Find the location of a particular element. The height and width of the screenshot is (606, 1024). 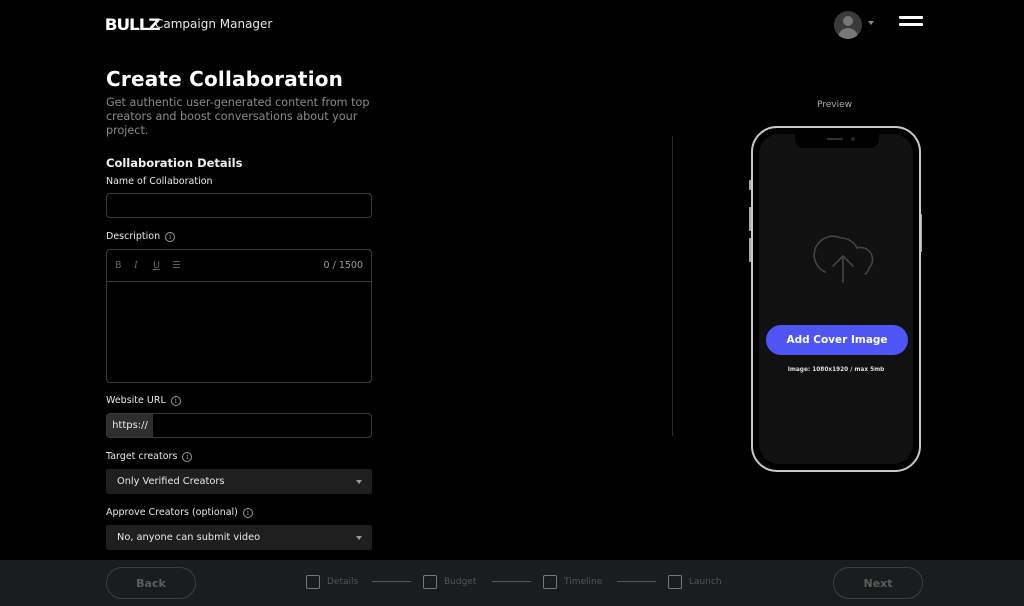

step-label: Budget is located at coordinates (460, 582).